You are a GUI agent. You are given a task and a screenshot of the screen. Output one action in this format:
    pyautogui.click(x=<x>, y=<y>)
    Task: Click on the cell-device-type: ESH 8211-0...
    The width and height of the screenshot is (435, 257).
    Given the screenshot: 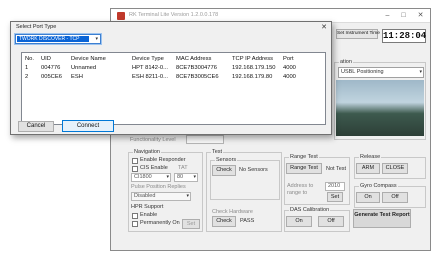 What is the action you would take?
    pyautogui.click(x=150, y=77)
    